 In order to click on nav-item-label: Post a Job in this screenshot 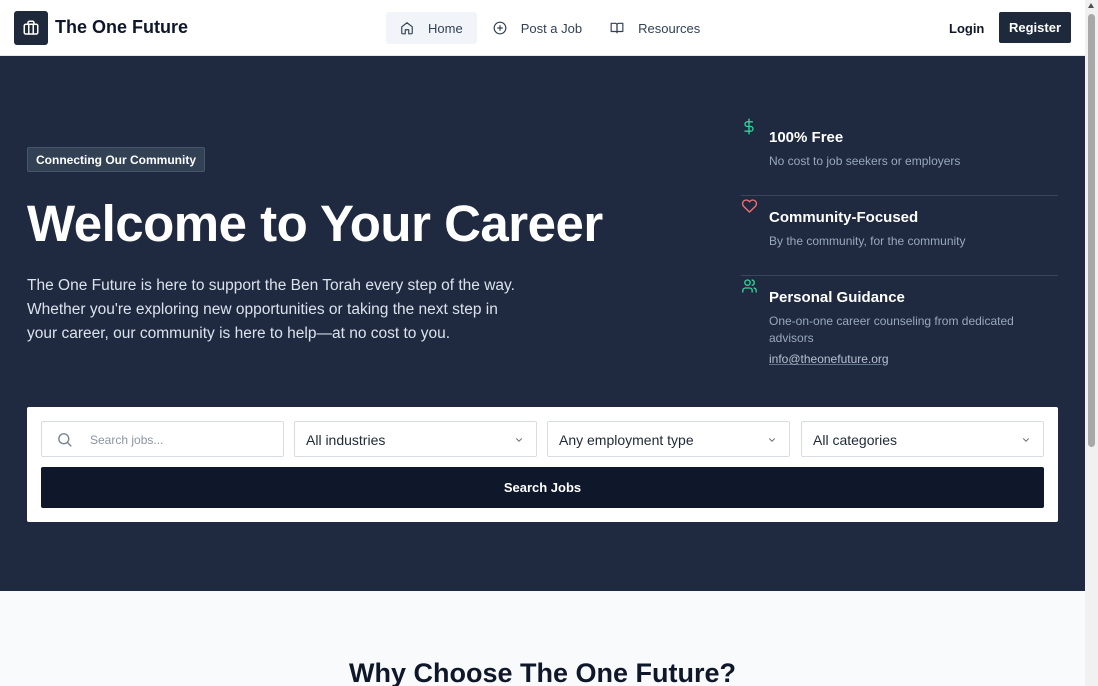, I will do `click(551, 28)`.